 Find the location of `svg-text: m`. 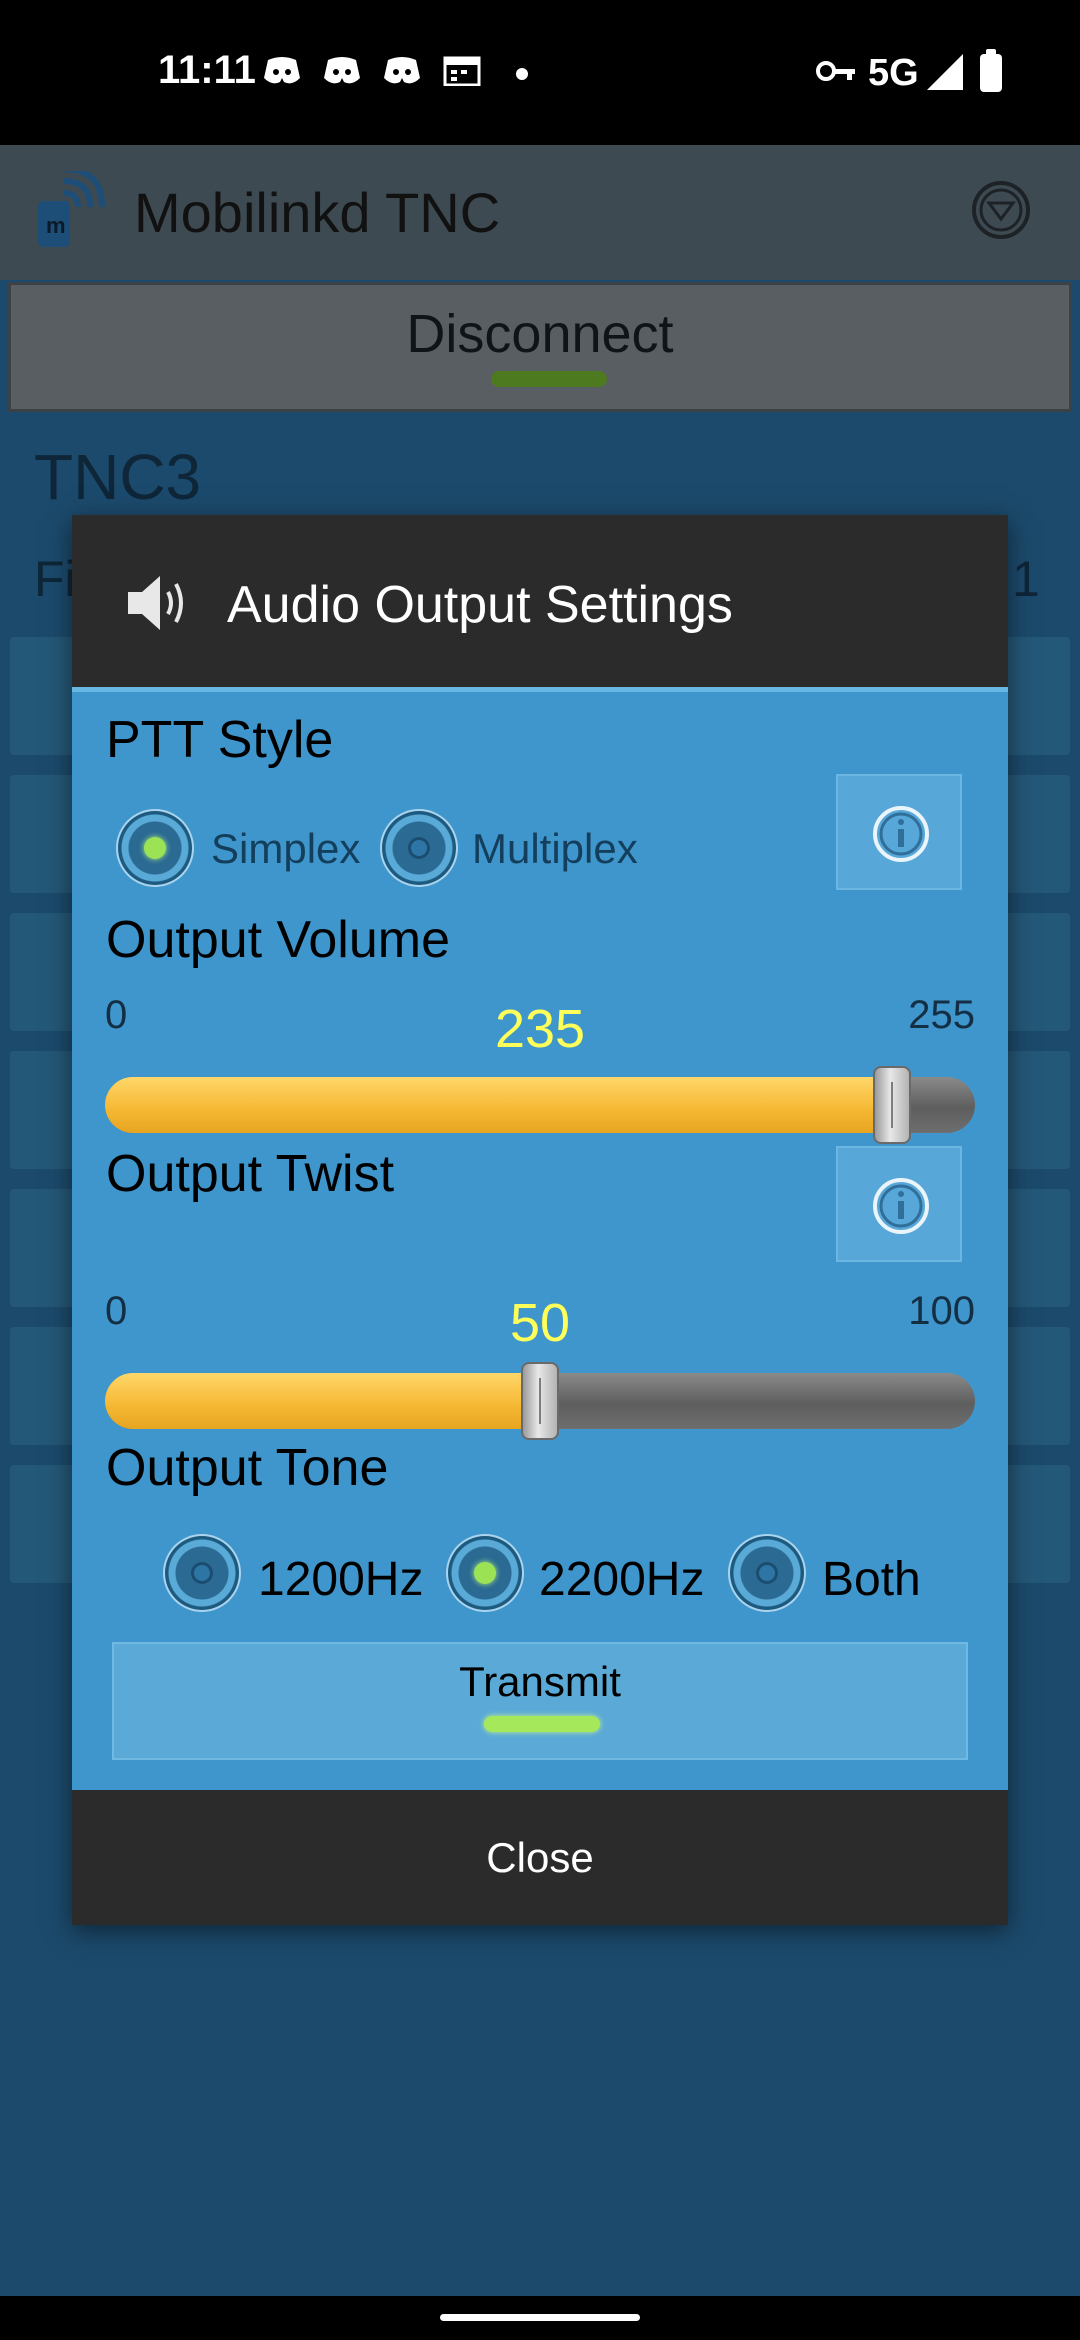

svg-text: m is located at coordinates (56, 225).